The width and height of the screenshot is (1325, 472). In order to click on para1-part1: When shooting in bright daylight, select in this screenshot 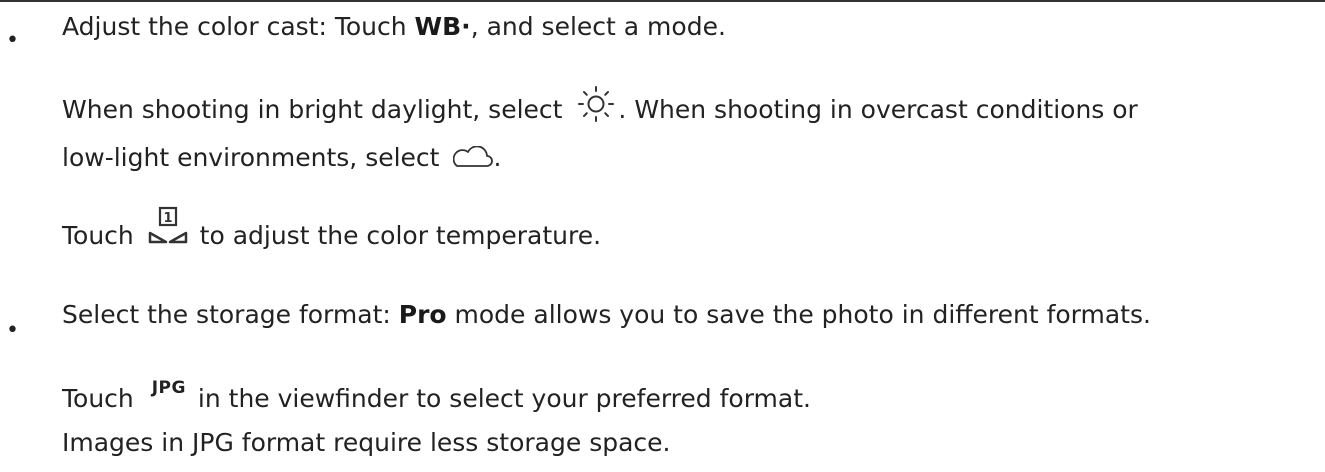, I will do `click(316, 109)`.